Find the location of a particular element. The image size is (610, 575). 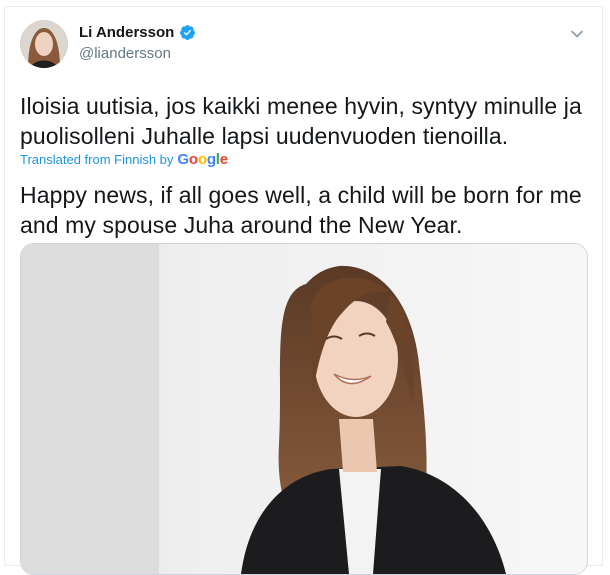

google-logo: Google is located at coordinates (202, 159).